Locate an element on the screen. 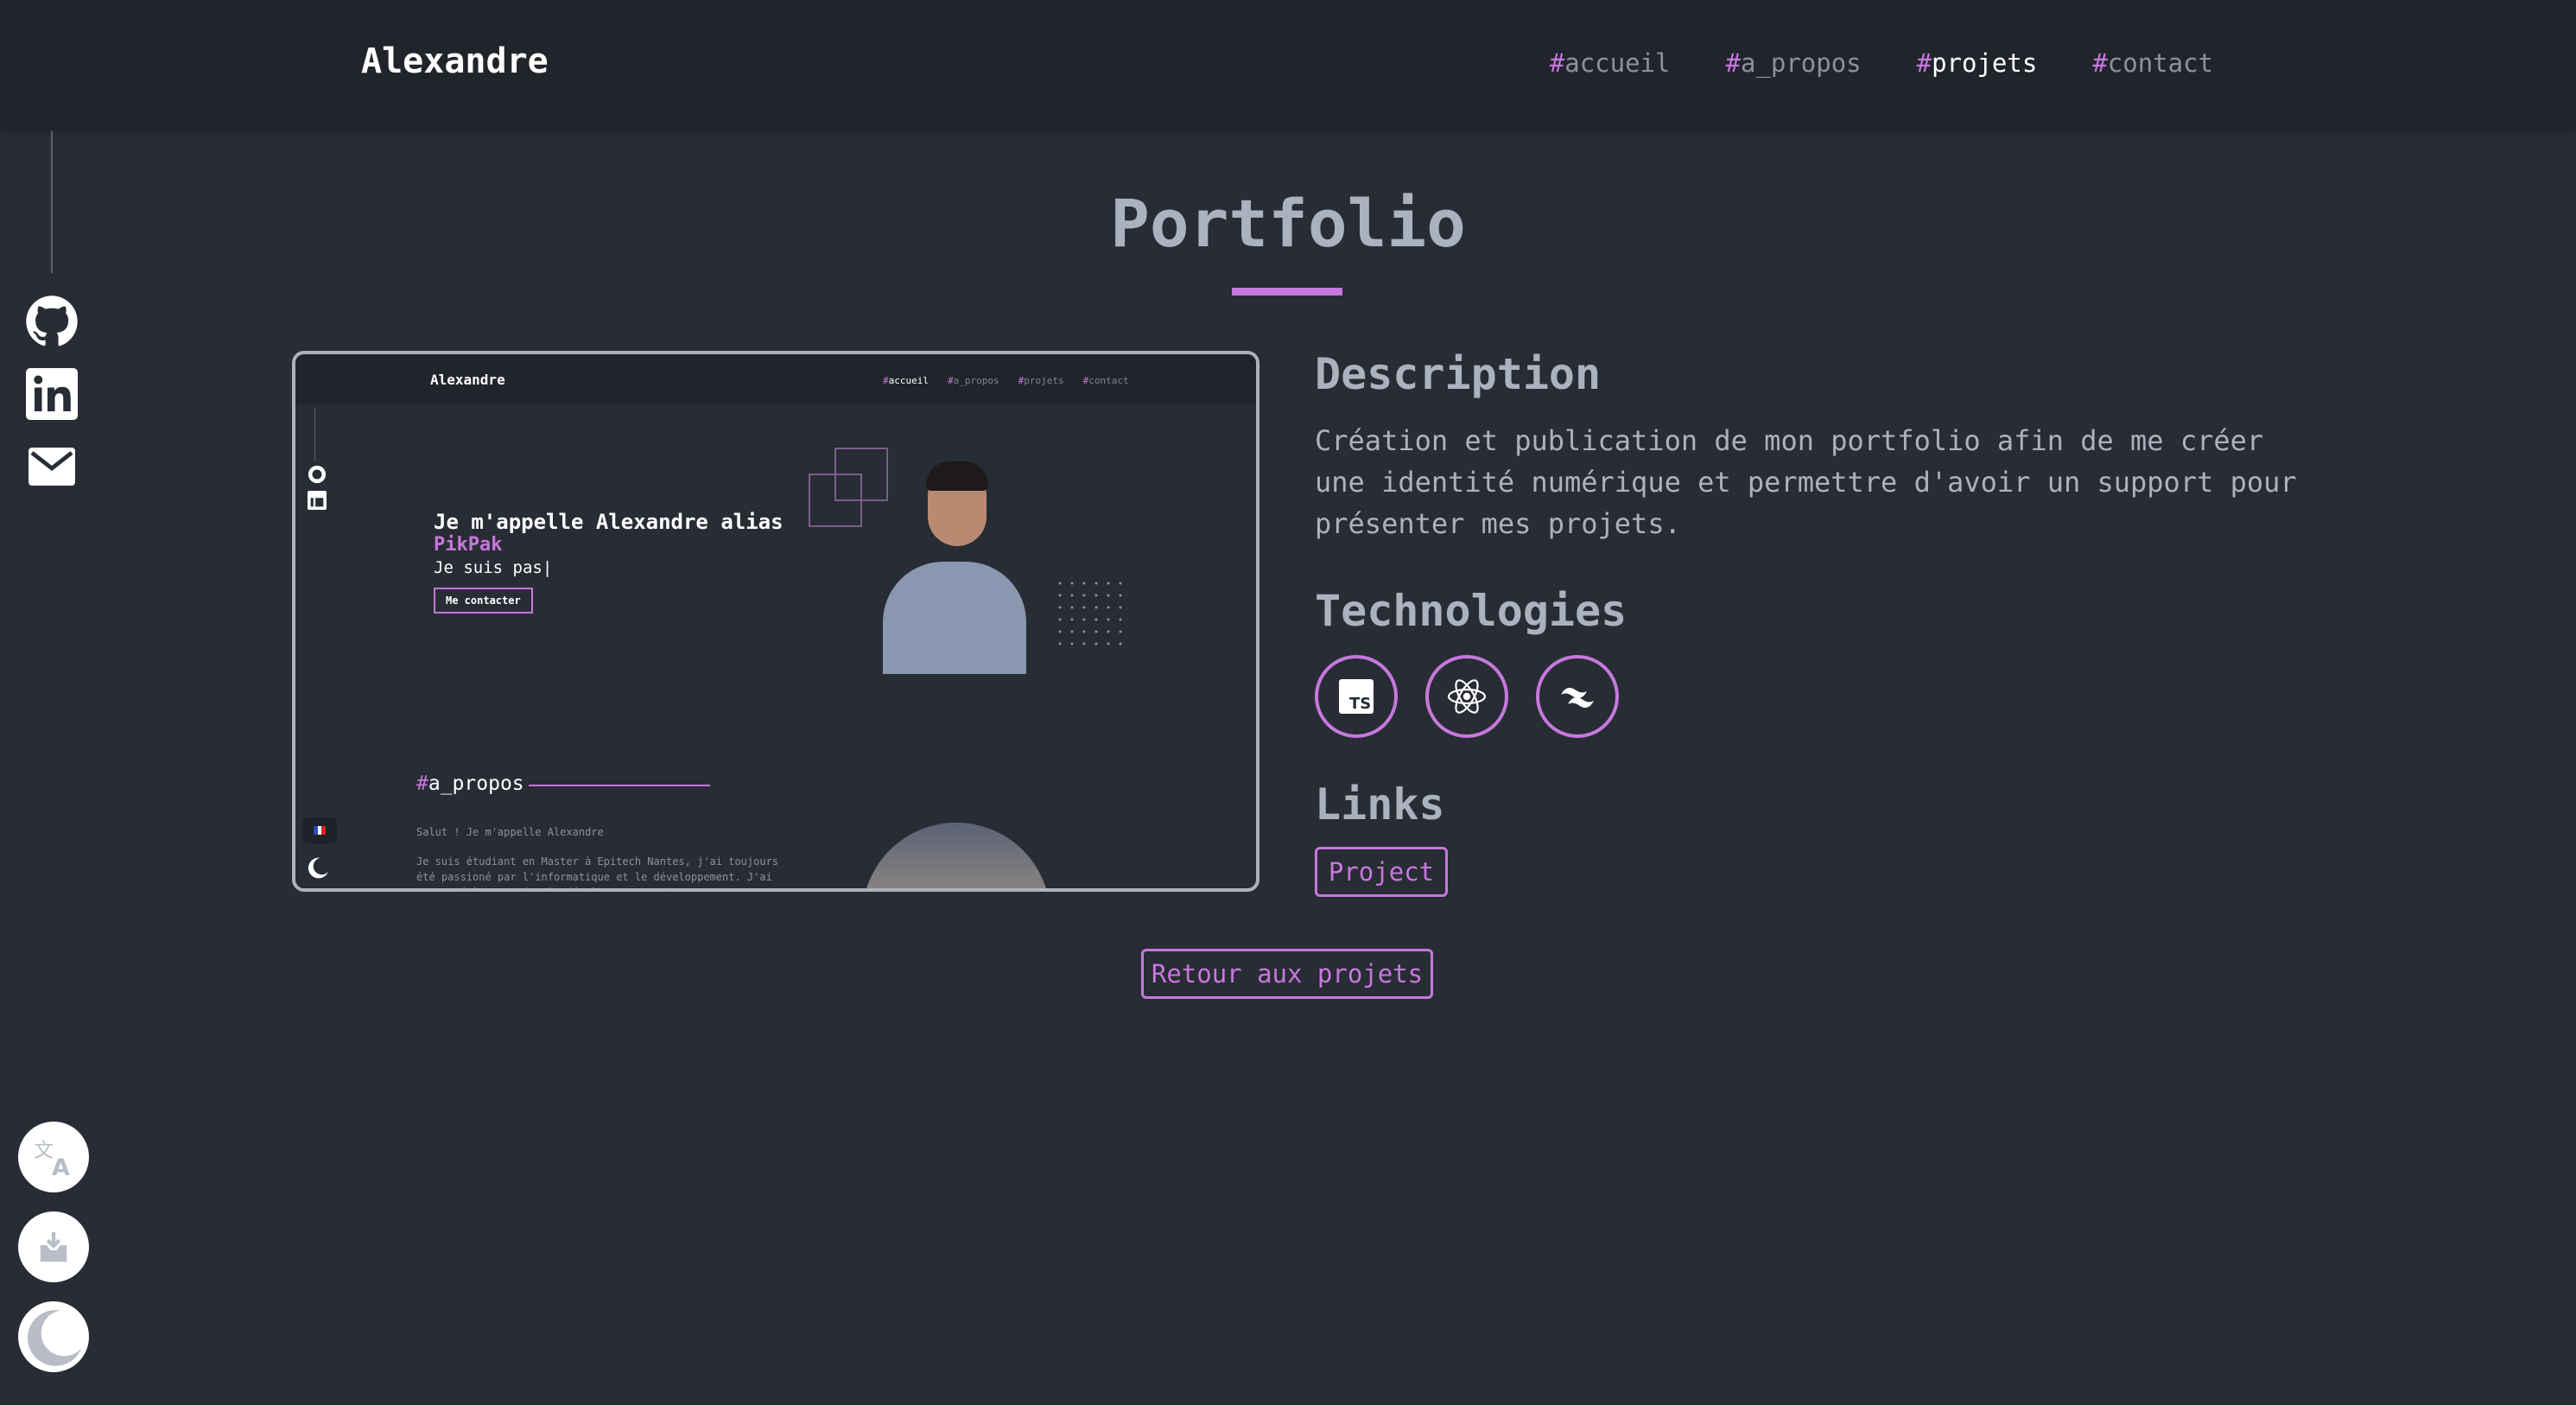 The height and width of the screenshot is (1405, 2576). preview-deco-square is located at coordinates (861, 474).